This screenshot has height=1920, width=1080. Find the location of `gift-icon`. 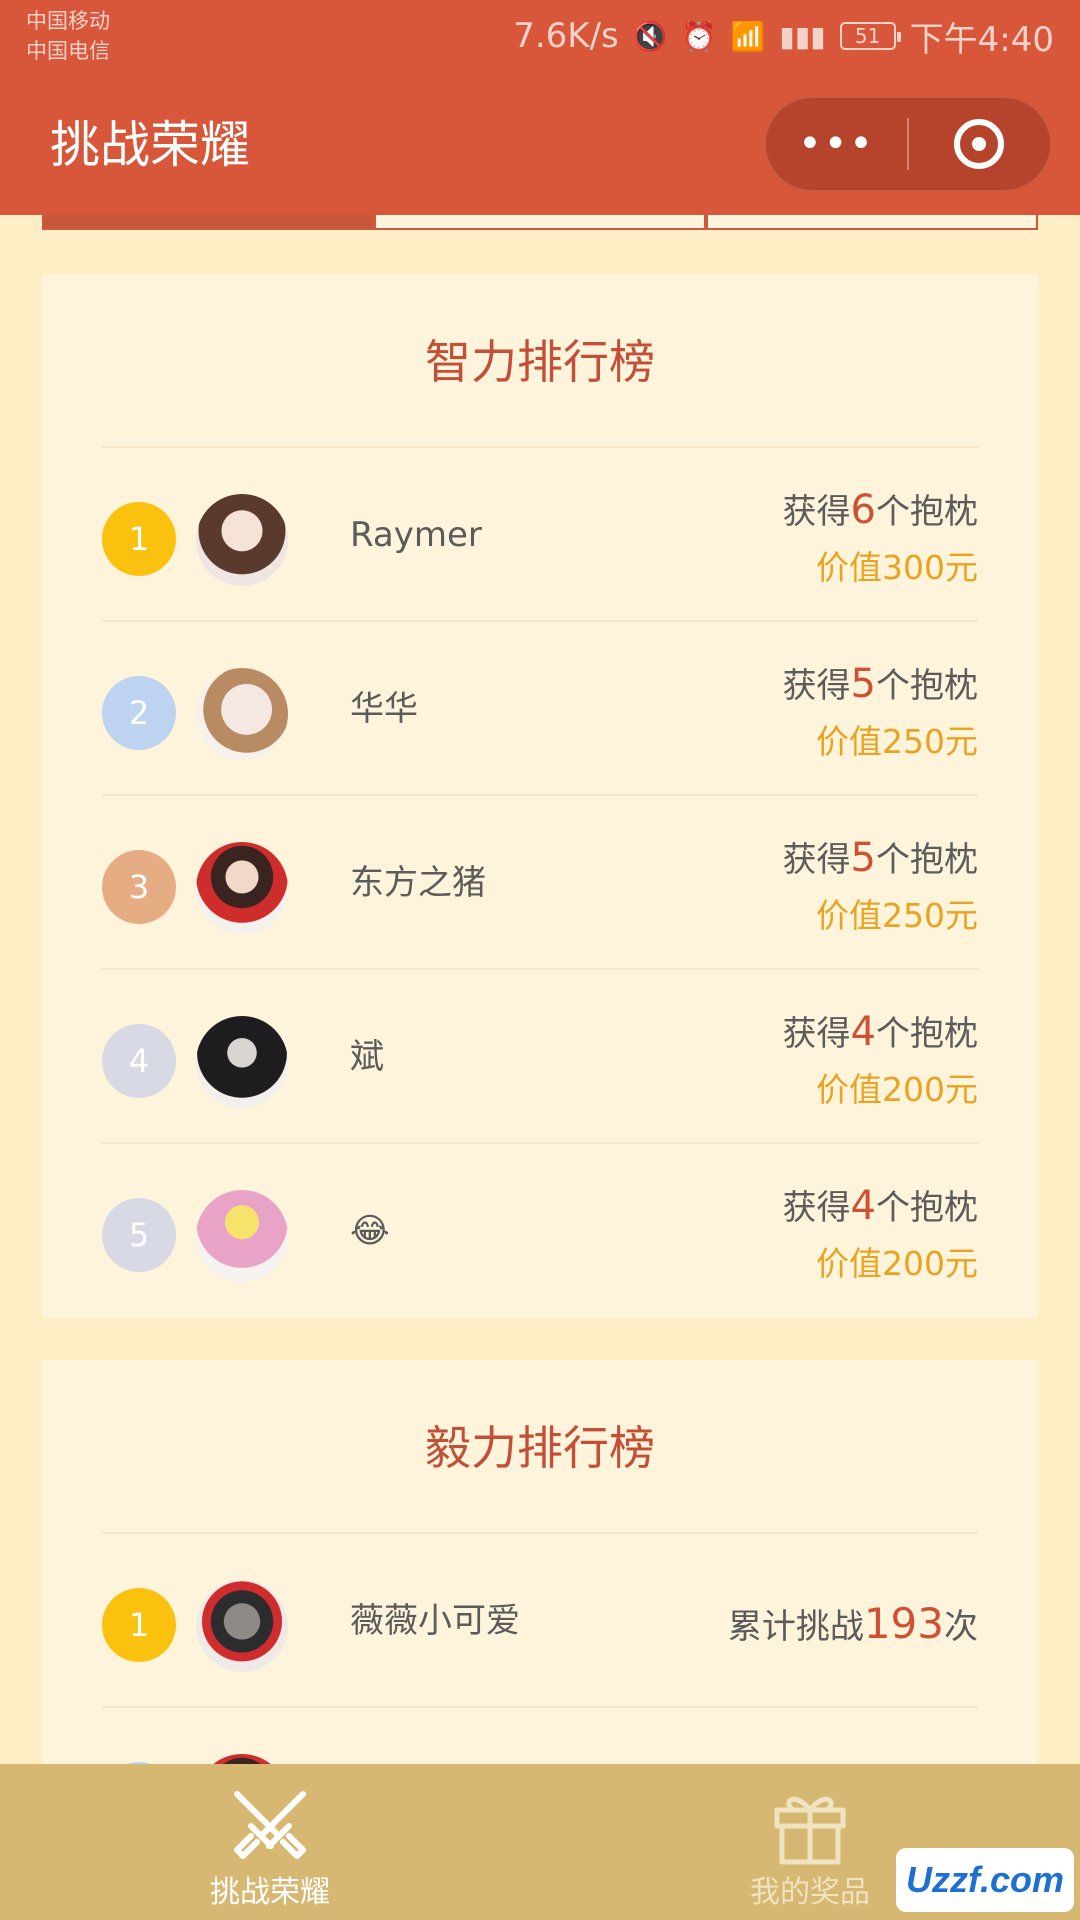

gift-icon is located at coordinates (810, 1830).